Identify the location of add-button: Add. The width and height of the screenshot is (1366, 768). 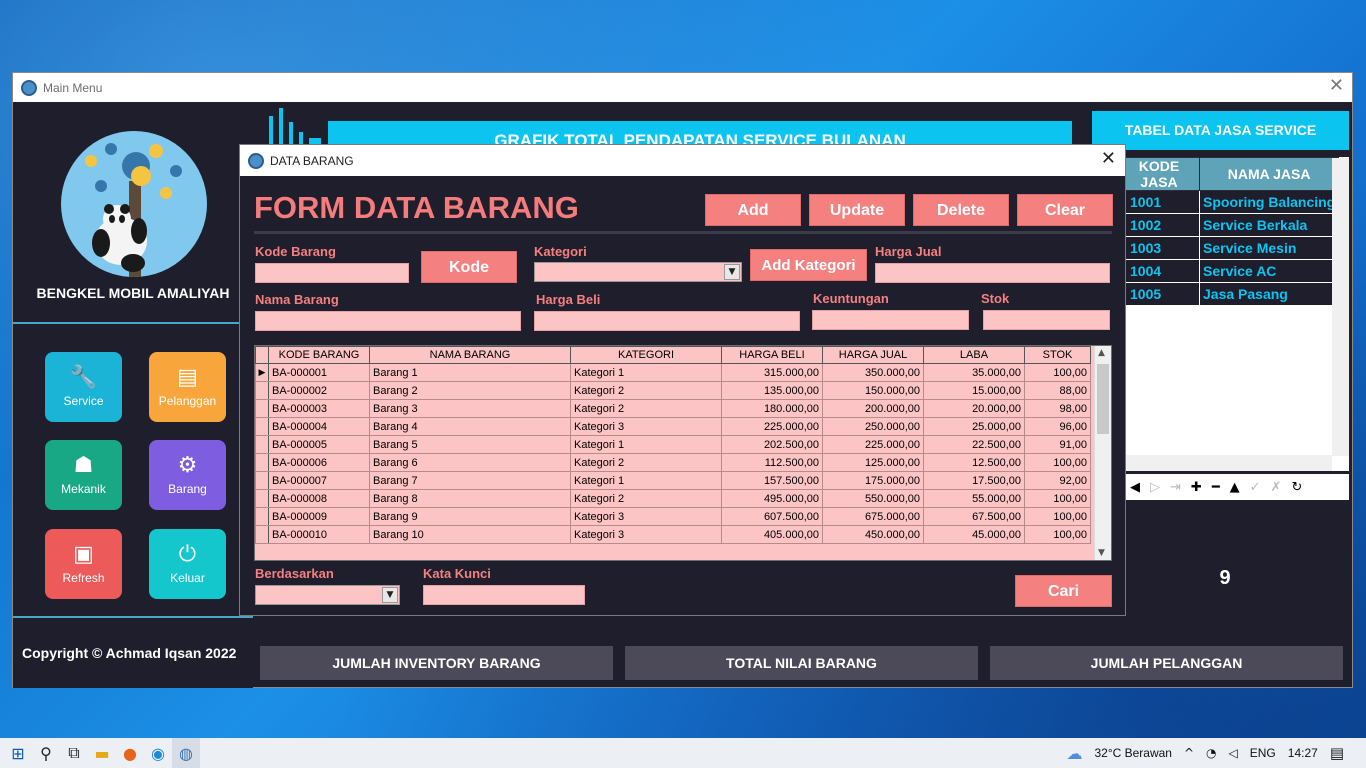
(753, 210).